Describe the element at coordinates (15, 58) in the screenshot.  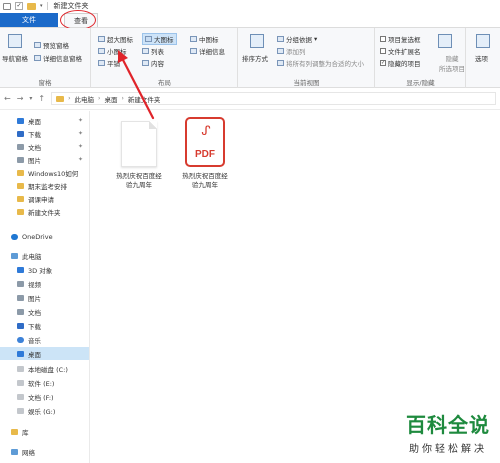
I see `nav-pane-button: 导航窗格` at that location.